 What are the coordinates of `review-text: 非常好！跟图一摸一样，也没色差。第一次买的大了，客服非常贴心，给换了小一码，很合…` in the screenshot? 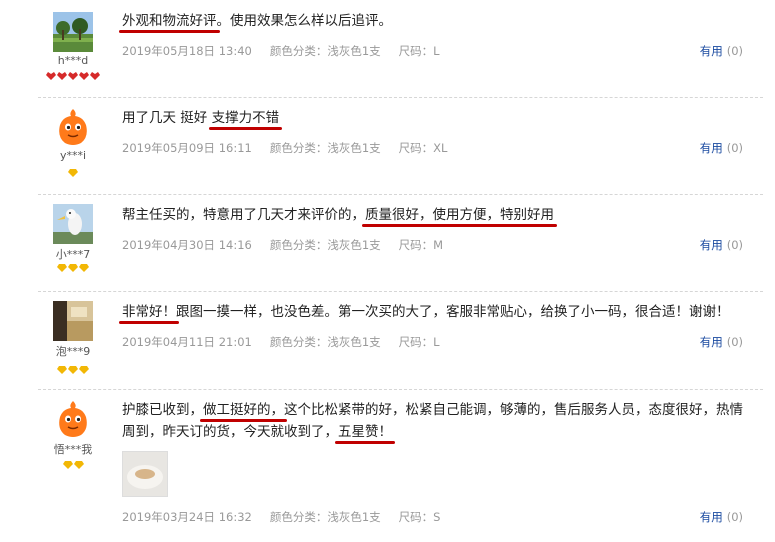 It's located at (432, 312).